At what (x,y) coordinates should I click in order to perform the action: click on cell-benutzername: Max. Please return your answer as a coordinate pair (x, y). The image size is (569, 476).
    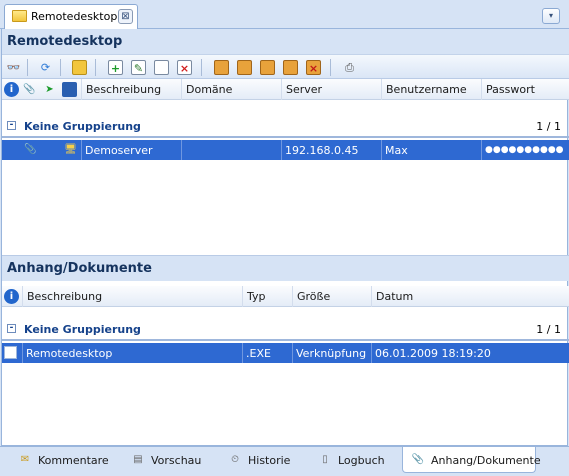
    Looking at the image, I should click on (431, 150).